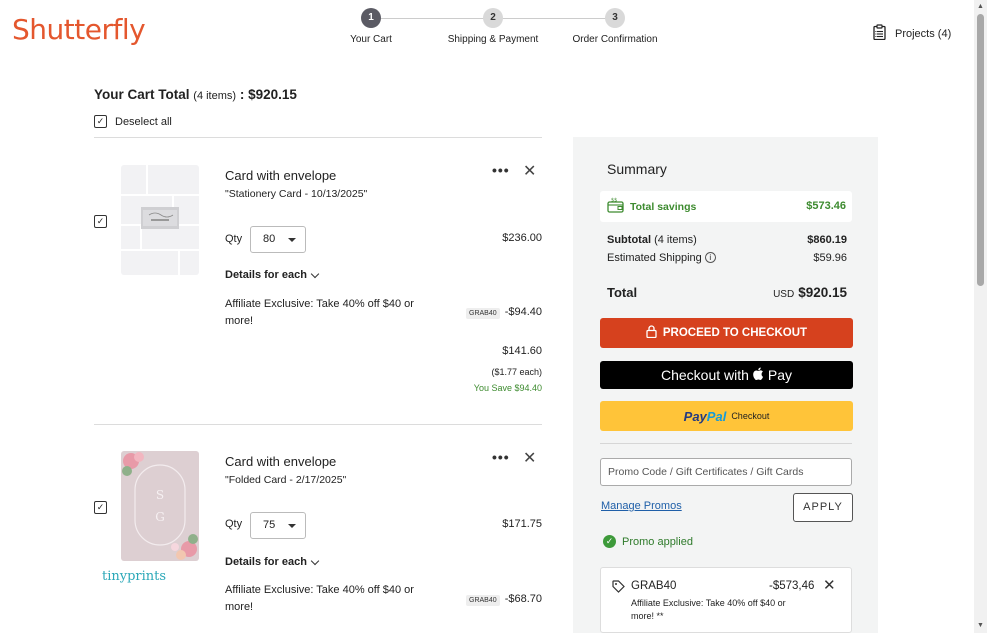 This screenshot has width=987, height=633. I want to click on shipping-value: $59.96, so click(830, 258).